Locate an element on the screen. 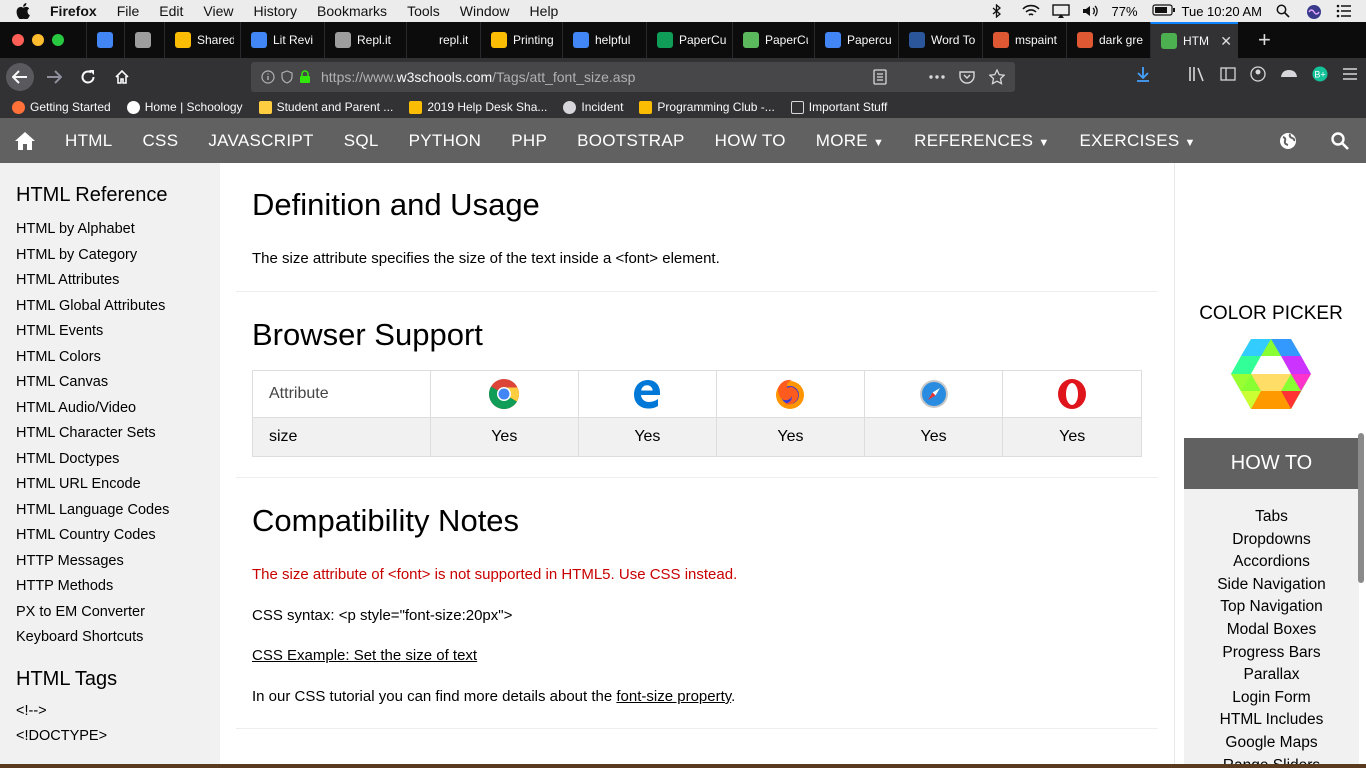 This screenshot has height=768, width=1366. nav-python: PYTHON is located at coordinates (445, 141).